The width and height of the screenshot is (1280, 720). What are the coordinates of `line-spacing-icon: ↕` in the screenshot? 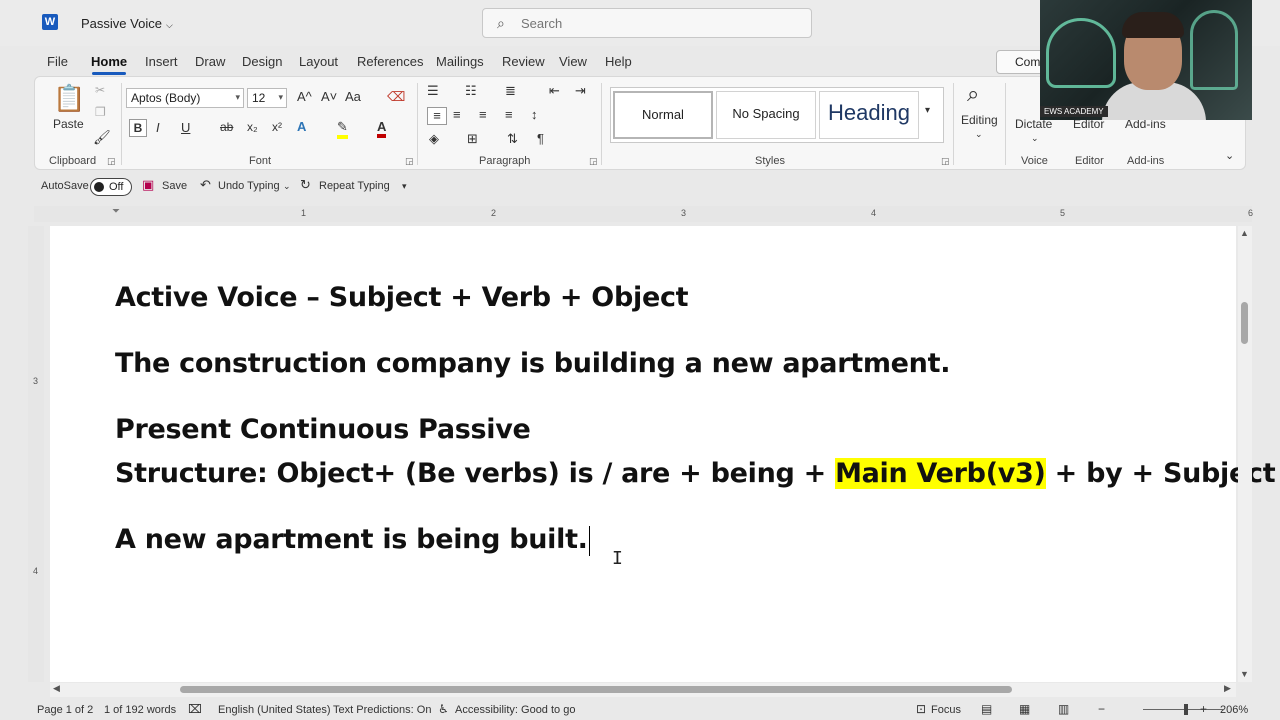 It's located at (534, 114).